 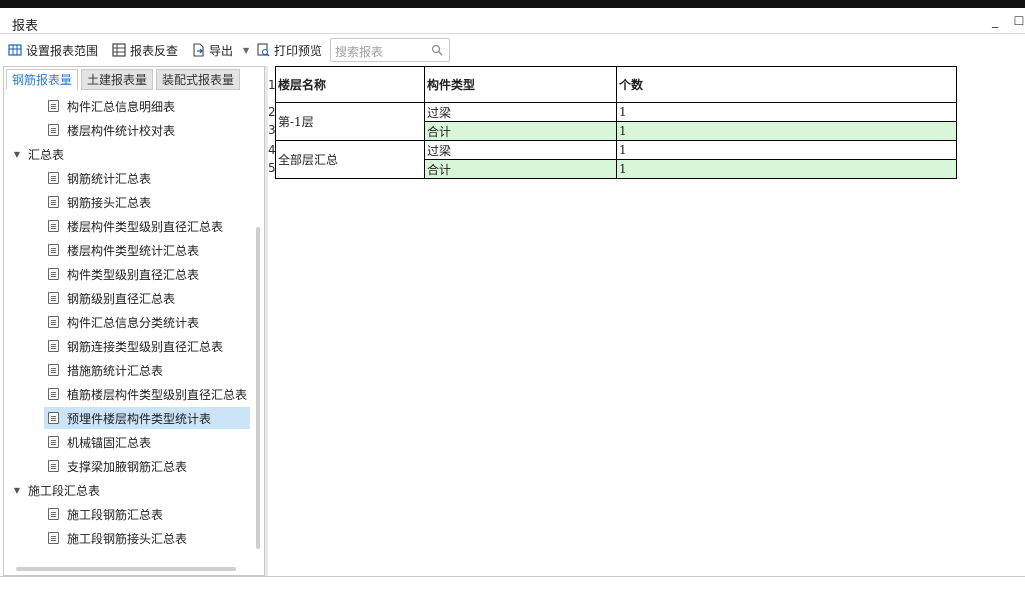 What do you see at coordinates (56, 490) in the screenshot?
I see `tree-group-construction-stage: ▼ 施工段汇总表` at bounding box center [56, 490].